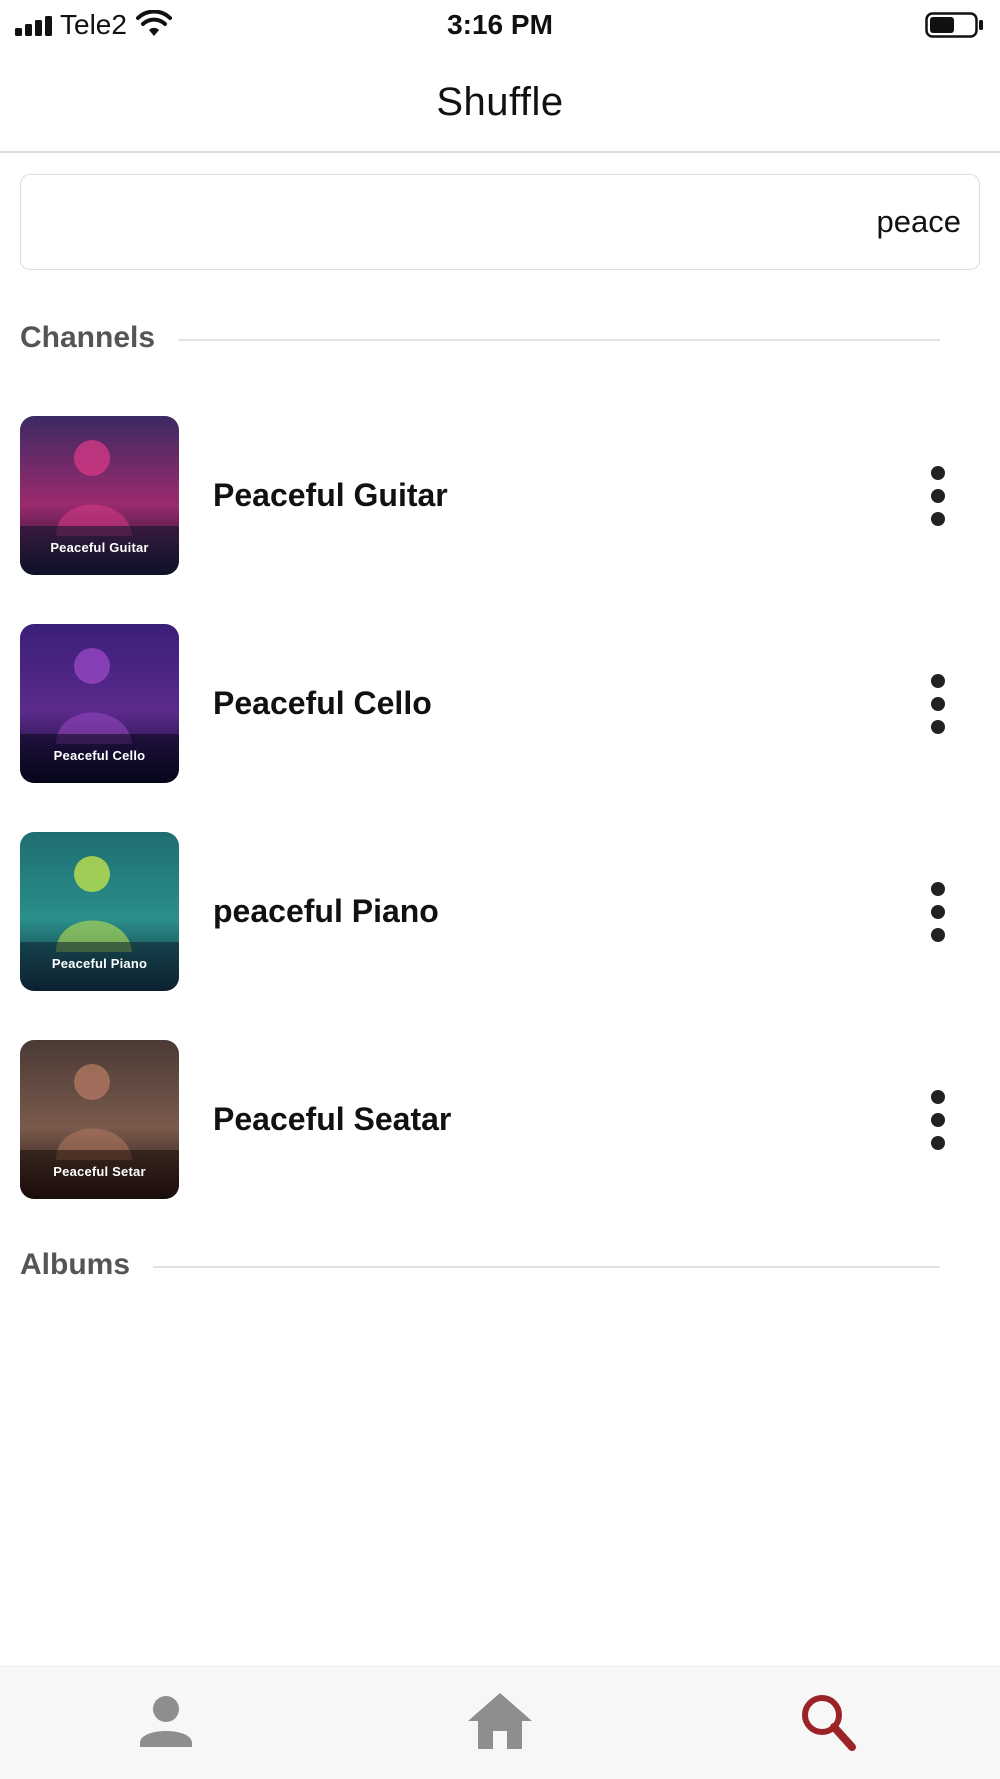 The image size is (1000, 1779). What do you see at coordinates (99, 963) in the screenshot?
I see `thumbnail-caption: Peaceful Piano` at bounding box center [99, 963].